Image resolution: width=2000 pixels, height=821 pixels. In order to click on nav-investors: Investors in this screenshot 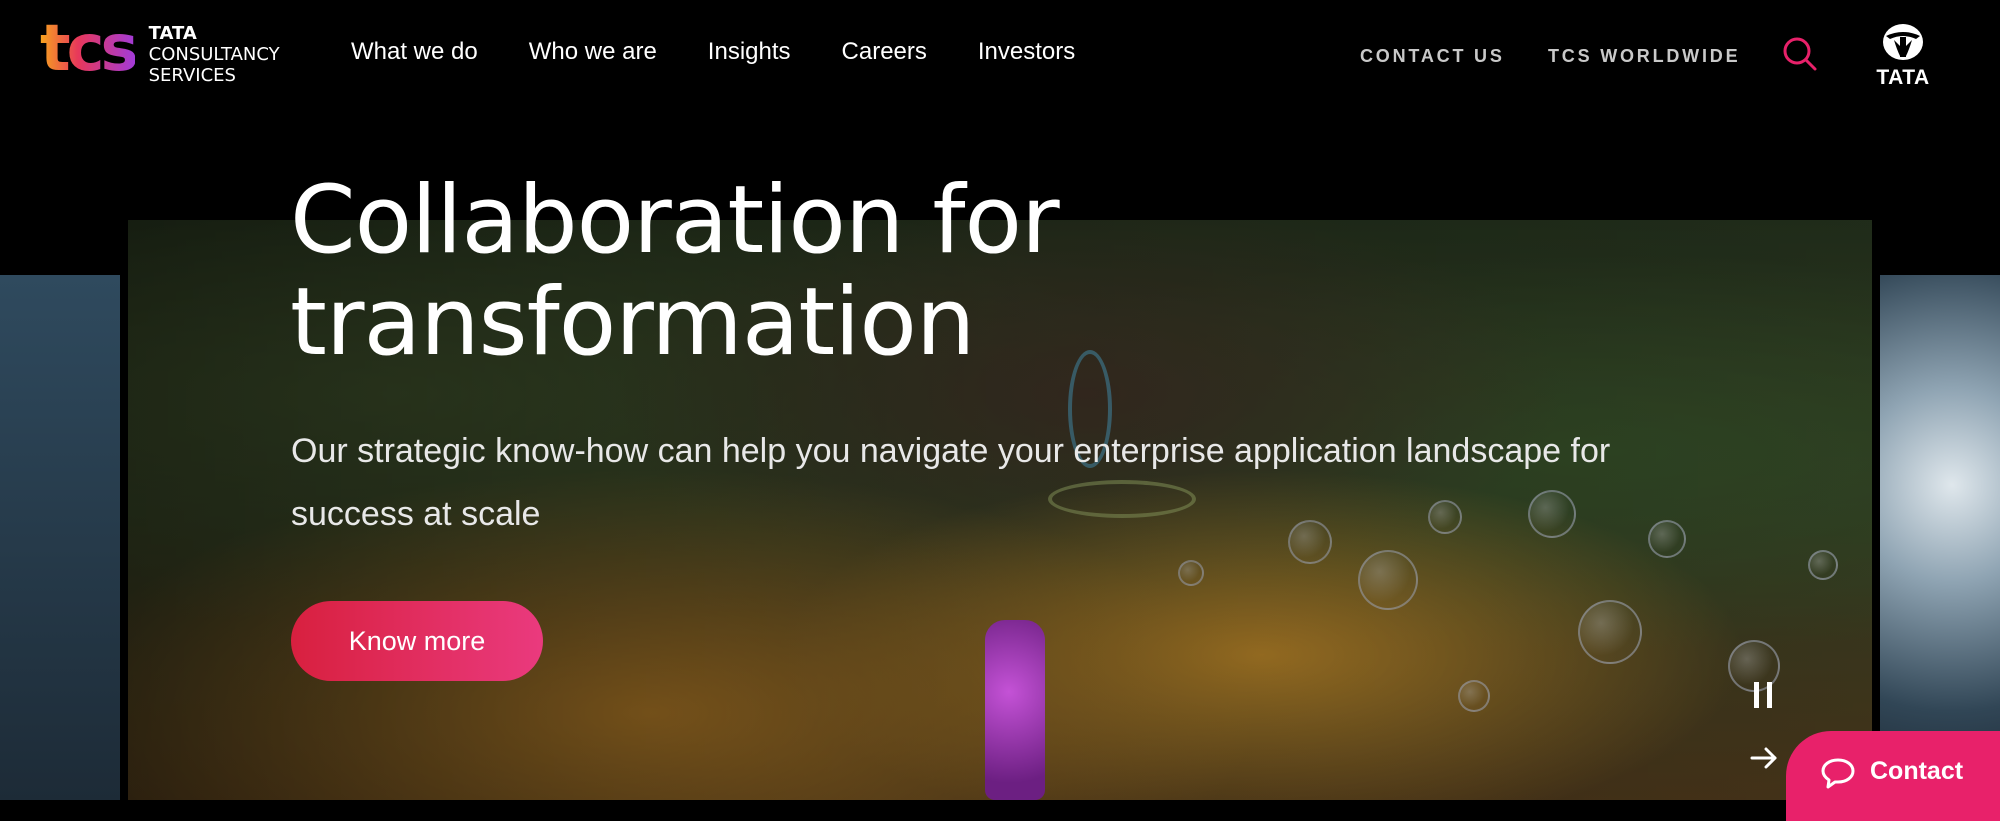, I will do `click(1026, 52)`.